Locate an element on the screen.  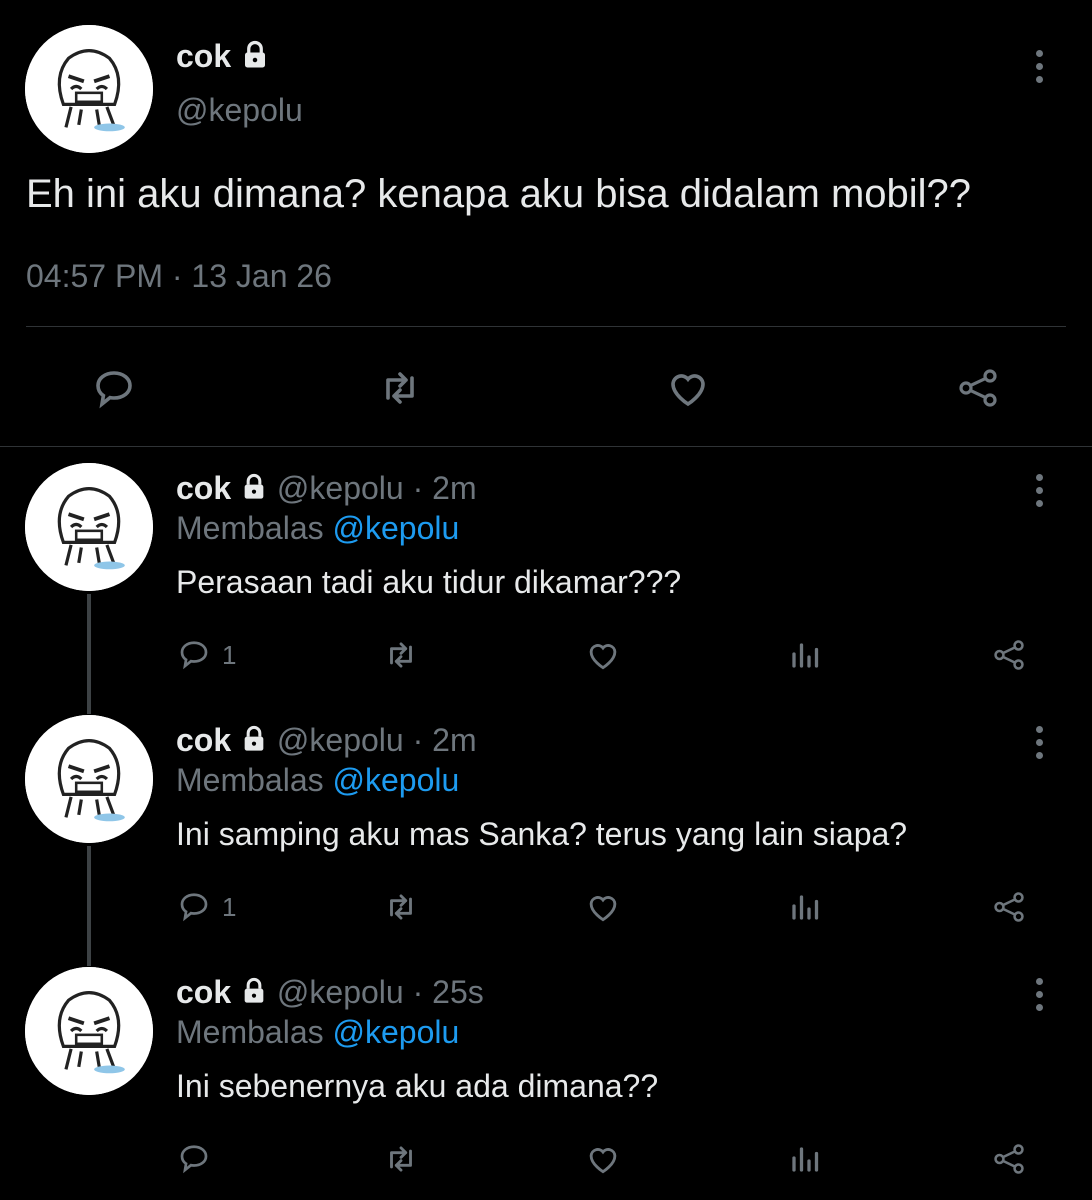
reply-text: Perasaan tadi aku tidur dikamar??? is located at coordinates (429, 582).